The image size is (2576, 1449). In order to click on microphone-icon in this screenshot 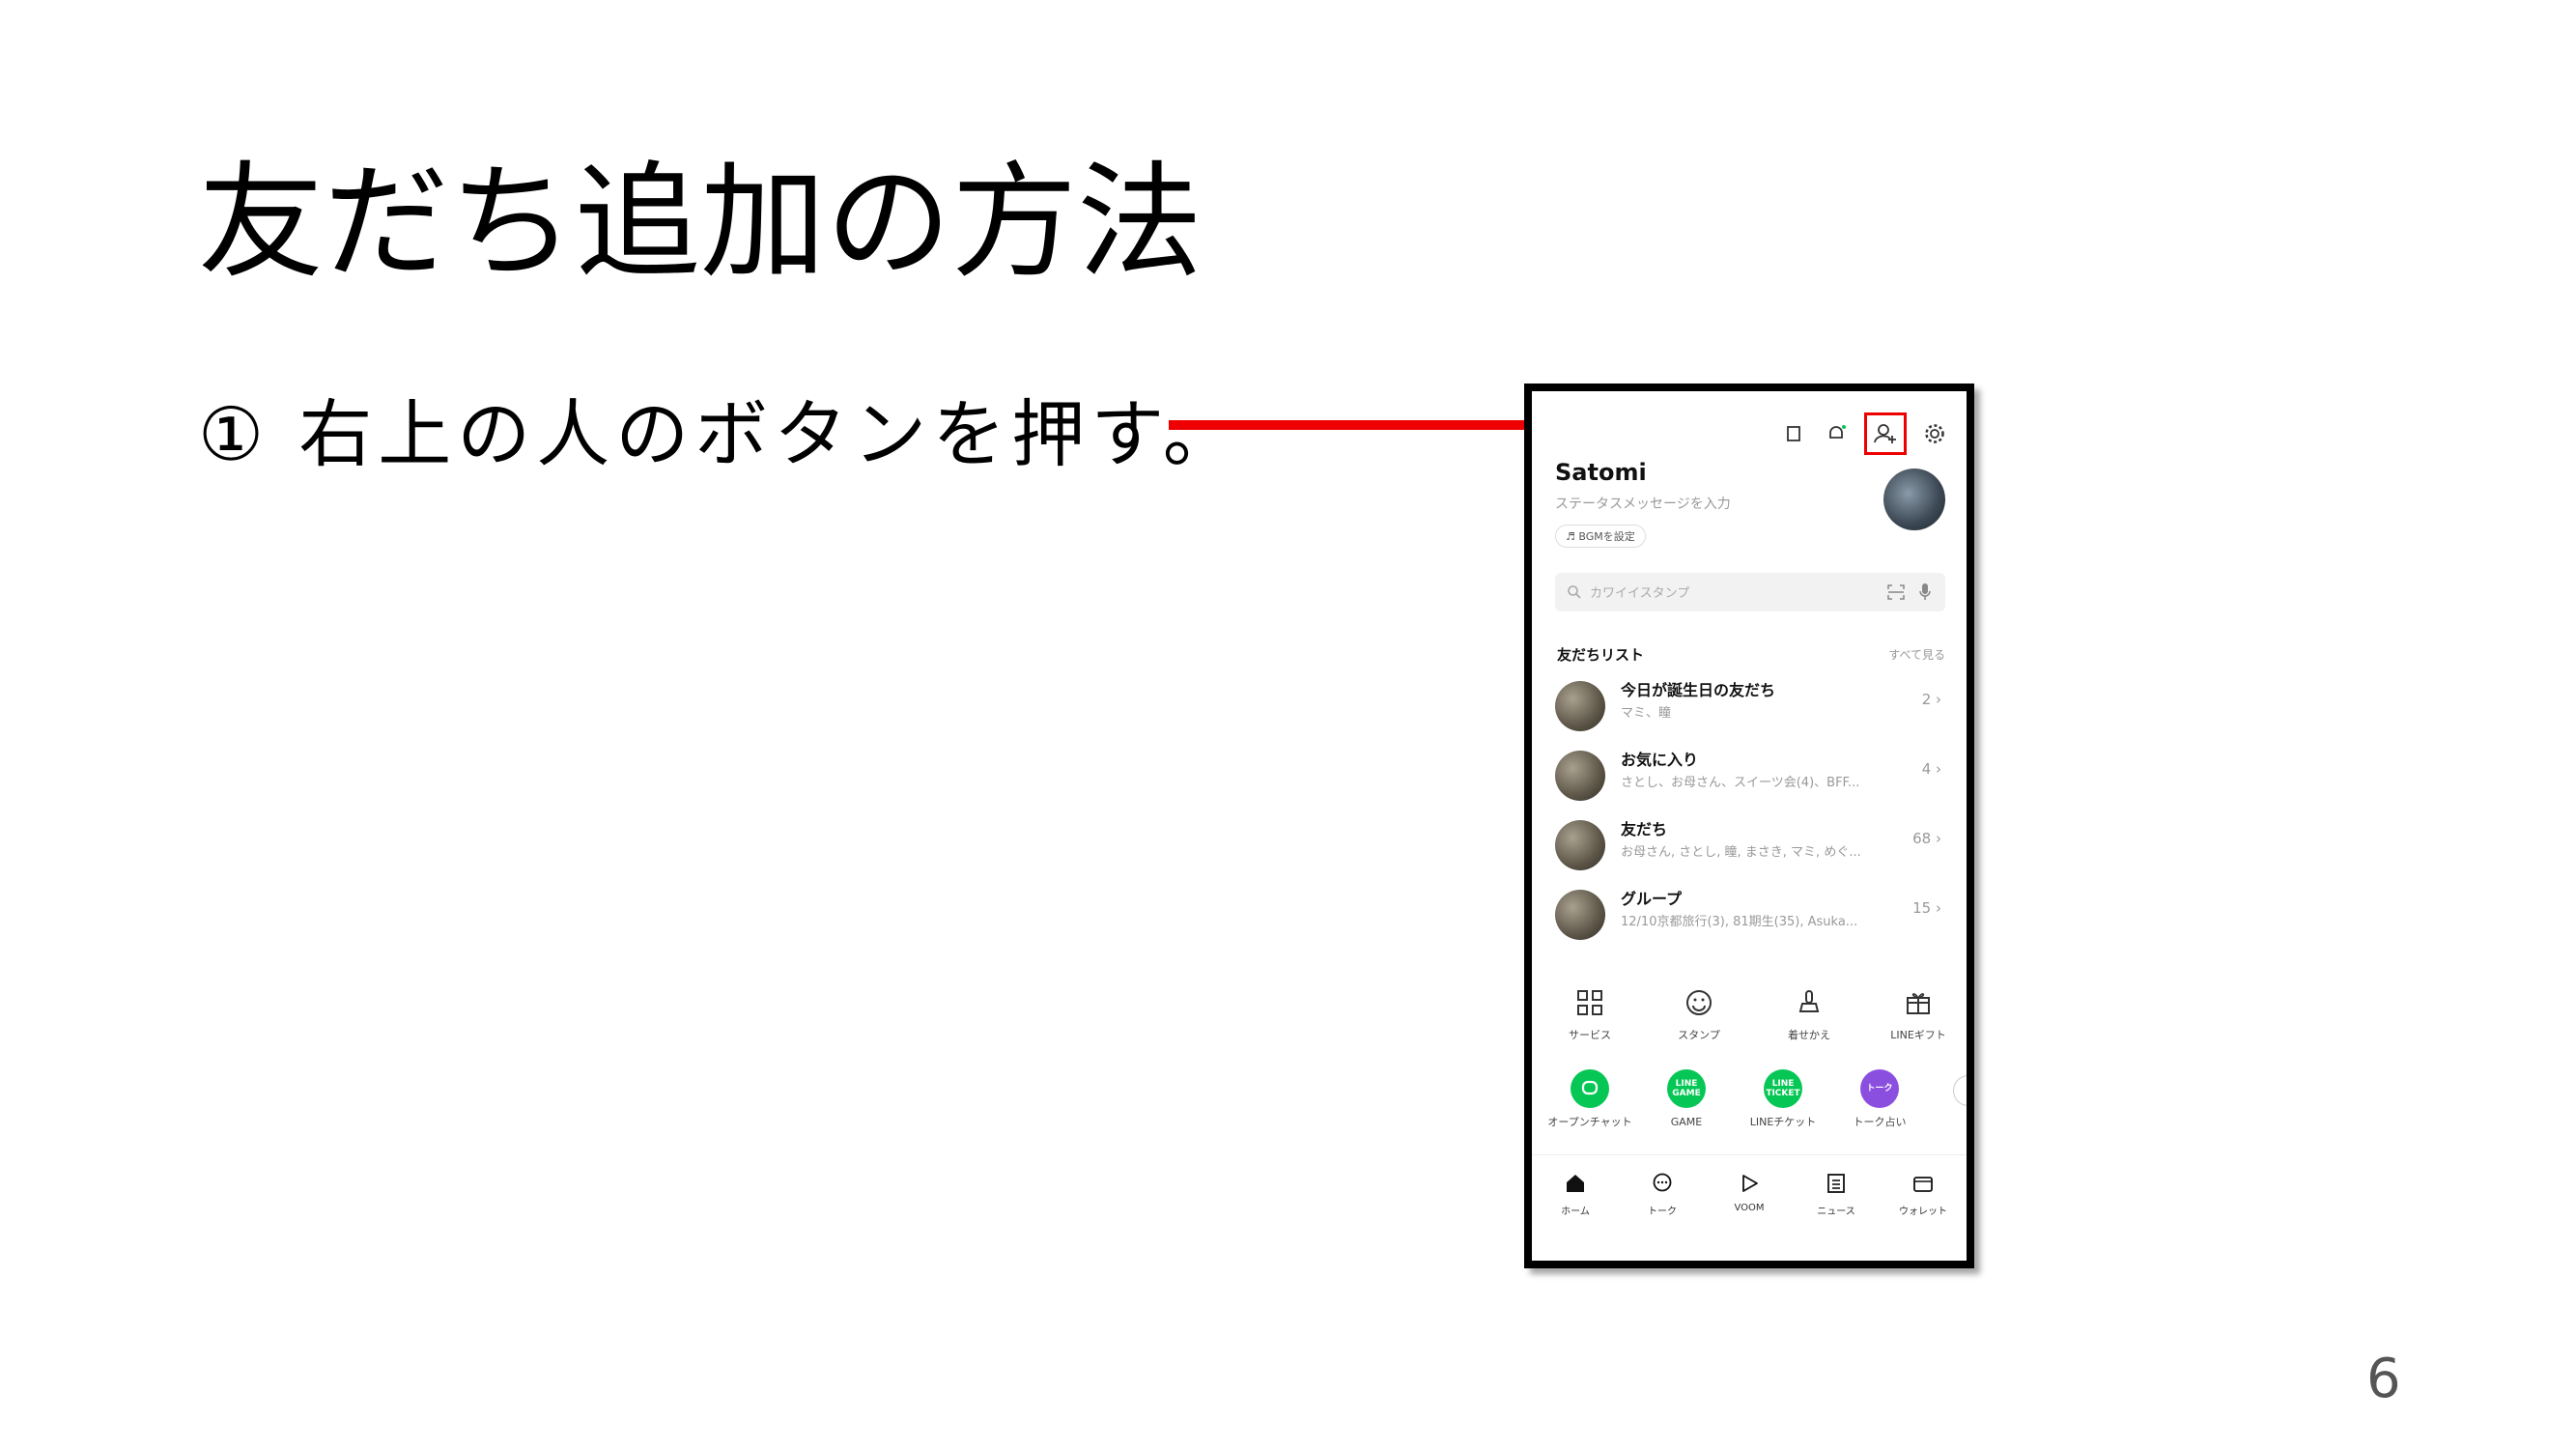, I will do `click(1925, 592)`.